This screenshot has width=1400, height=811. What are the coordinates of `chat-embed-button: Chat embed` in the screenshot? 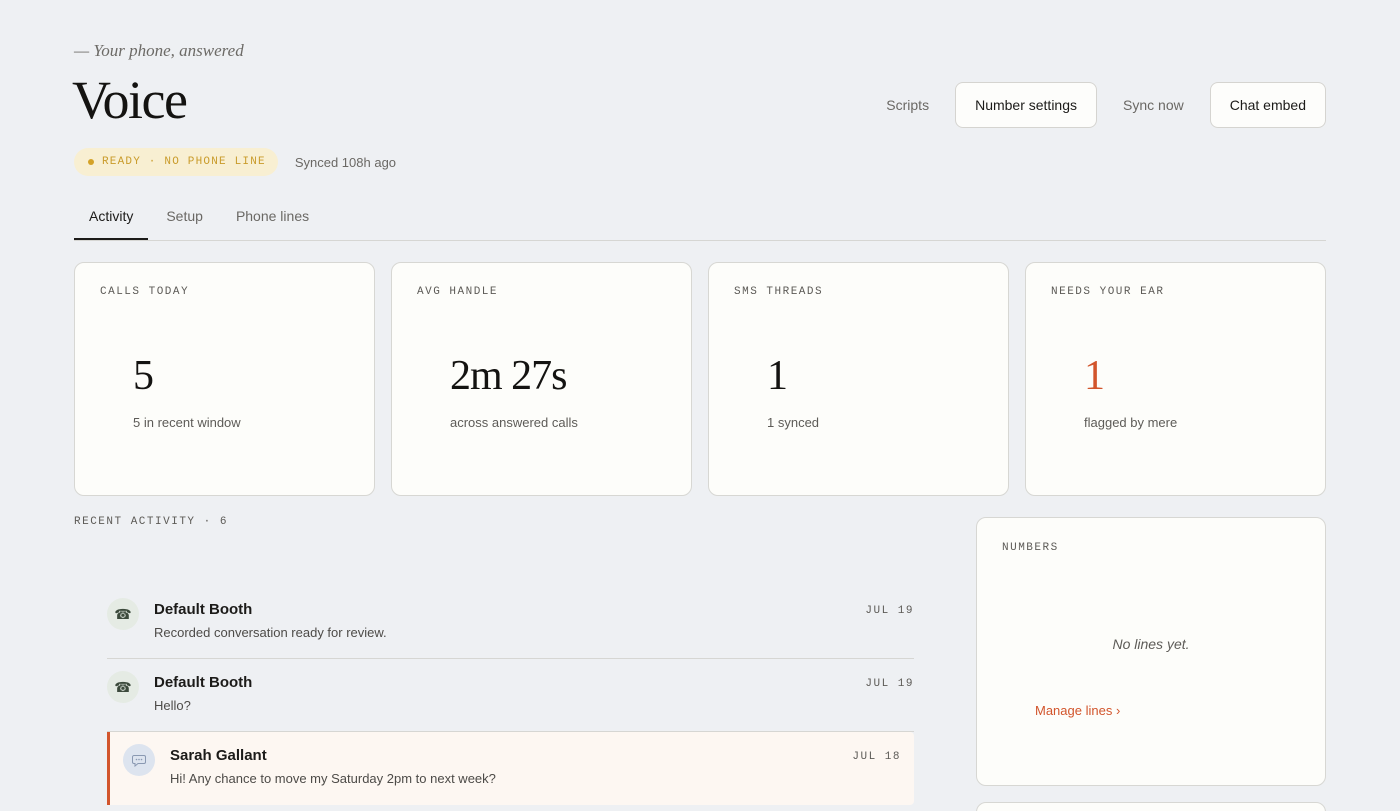 It's located at (1267, 105).